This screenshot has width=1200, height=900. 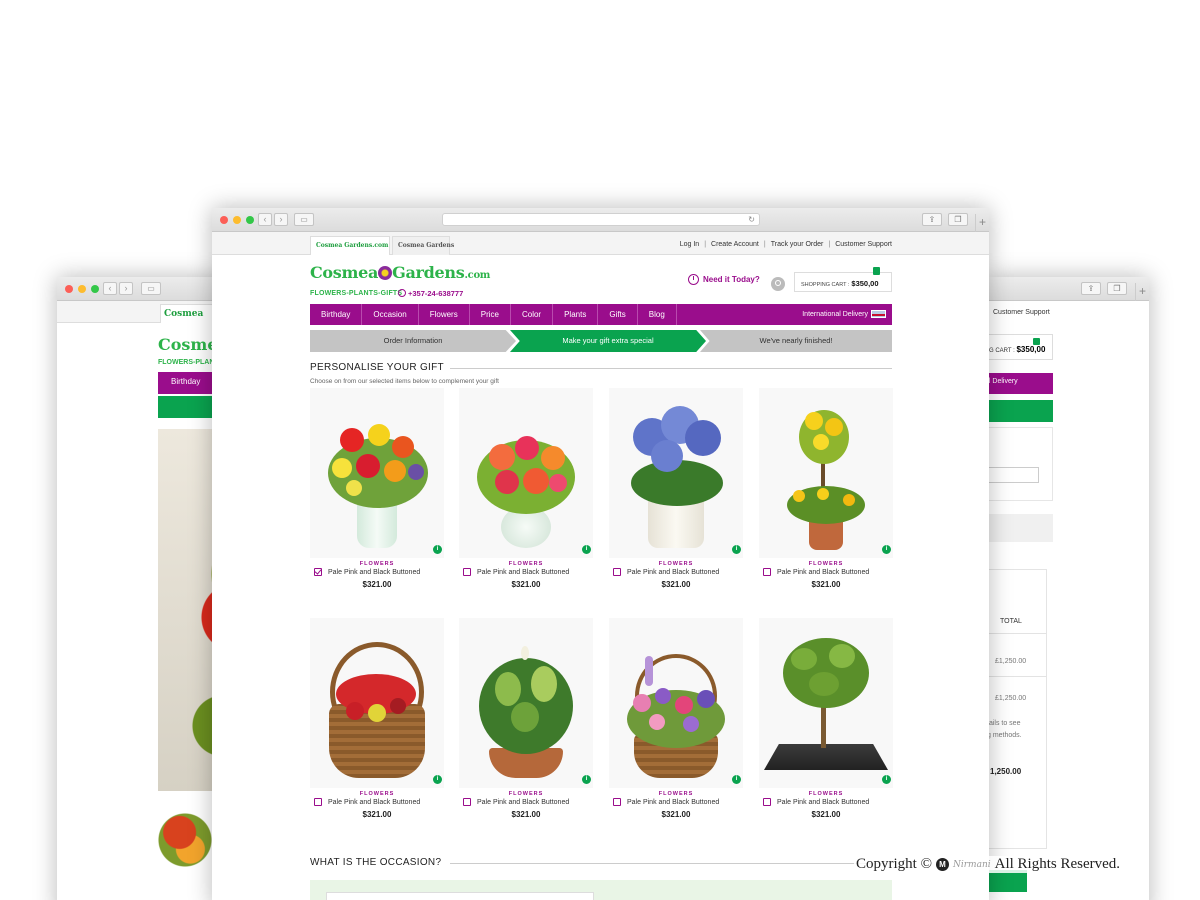 I want to click on address-bar: ↻, so click(x=601, y=219).